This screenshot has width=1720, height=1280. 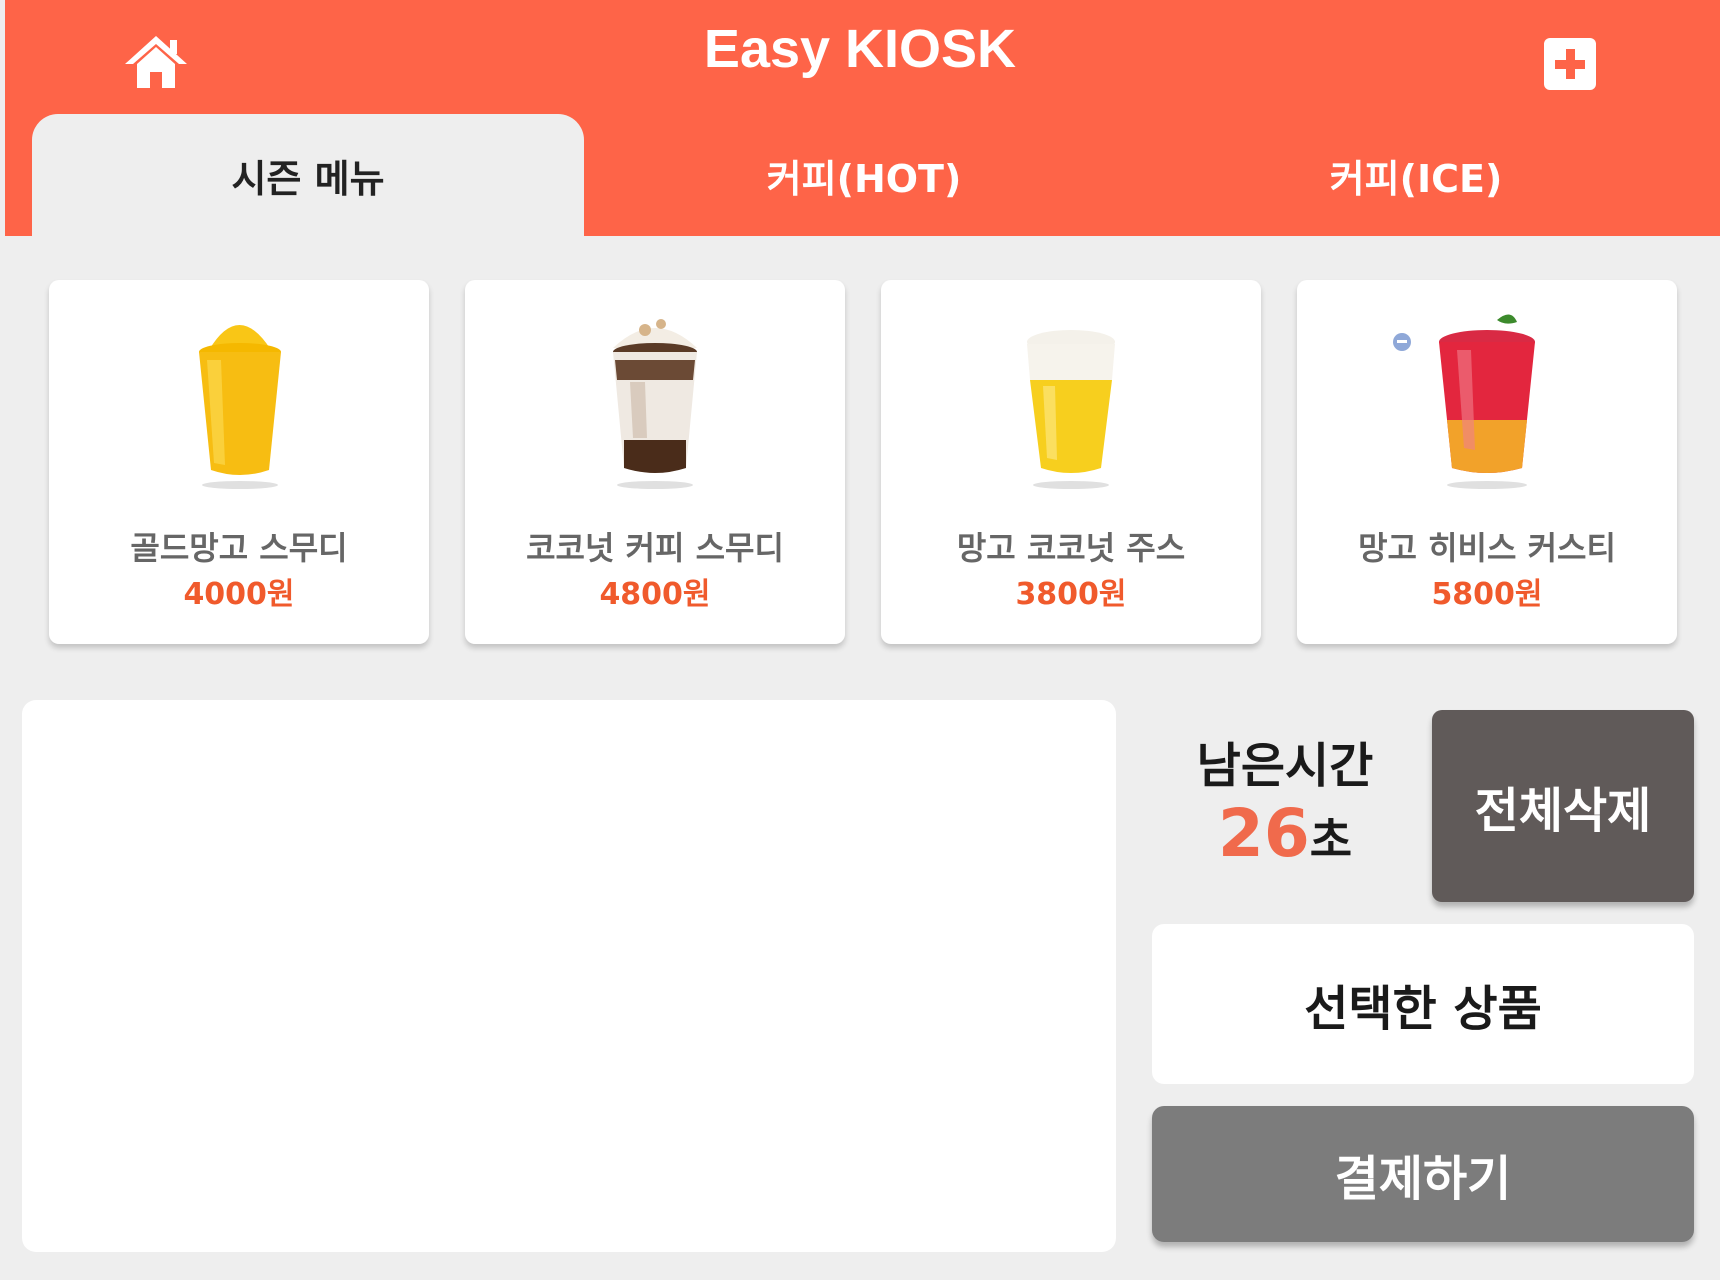 What do you see at coordinates (239, 548) in the screenshot?
I see `menu-item-name: 골드망고 스무디` at bounding box center [239, 548].